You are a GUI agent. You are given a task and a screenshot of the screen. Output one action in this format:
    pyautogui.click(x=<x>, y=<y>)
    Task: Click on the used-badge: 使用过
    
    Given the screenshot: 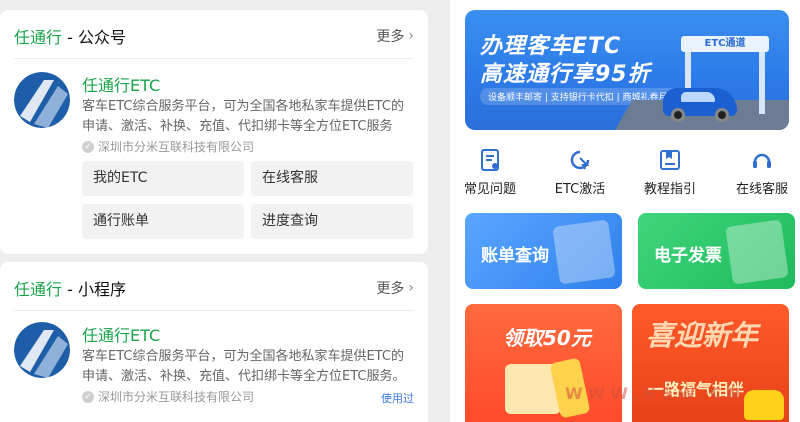 What is the action you would take?
    pyautogui.click(x=397, y=398)
    